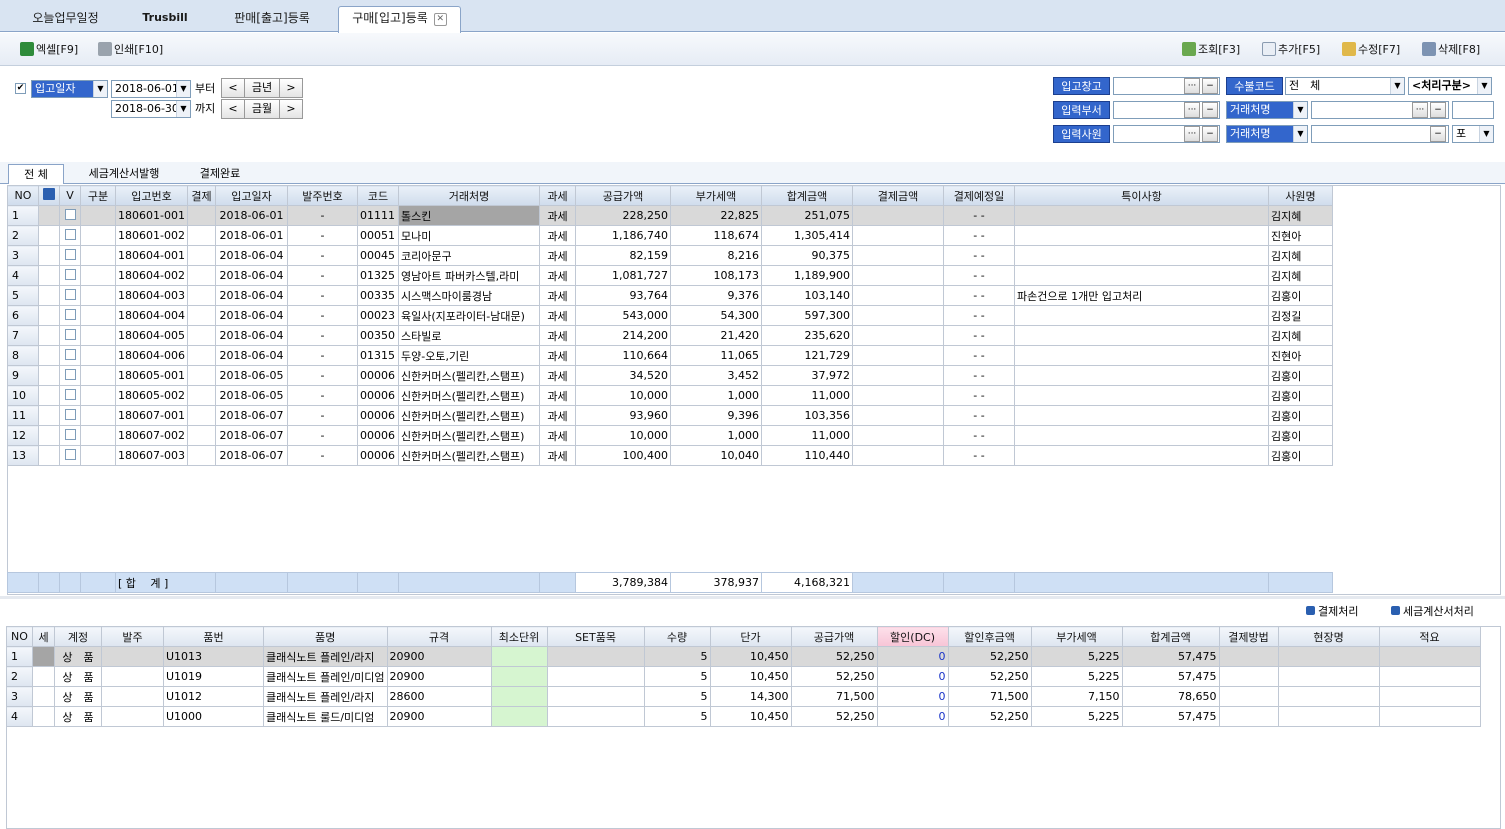  Describe the element at coordinates (23, 255) in the screenshot. I see `row-number: 3` at that location.